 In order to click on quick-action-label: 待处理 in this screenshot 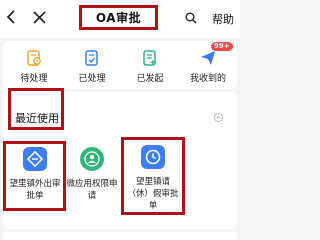, I will do `click(34, 79)`.